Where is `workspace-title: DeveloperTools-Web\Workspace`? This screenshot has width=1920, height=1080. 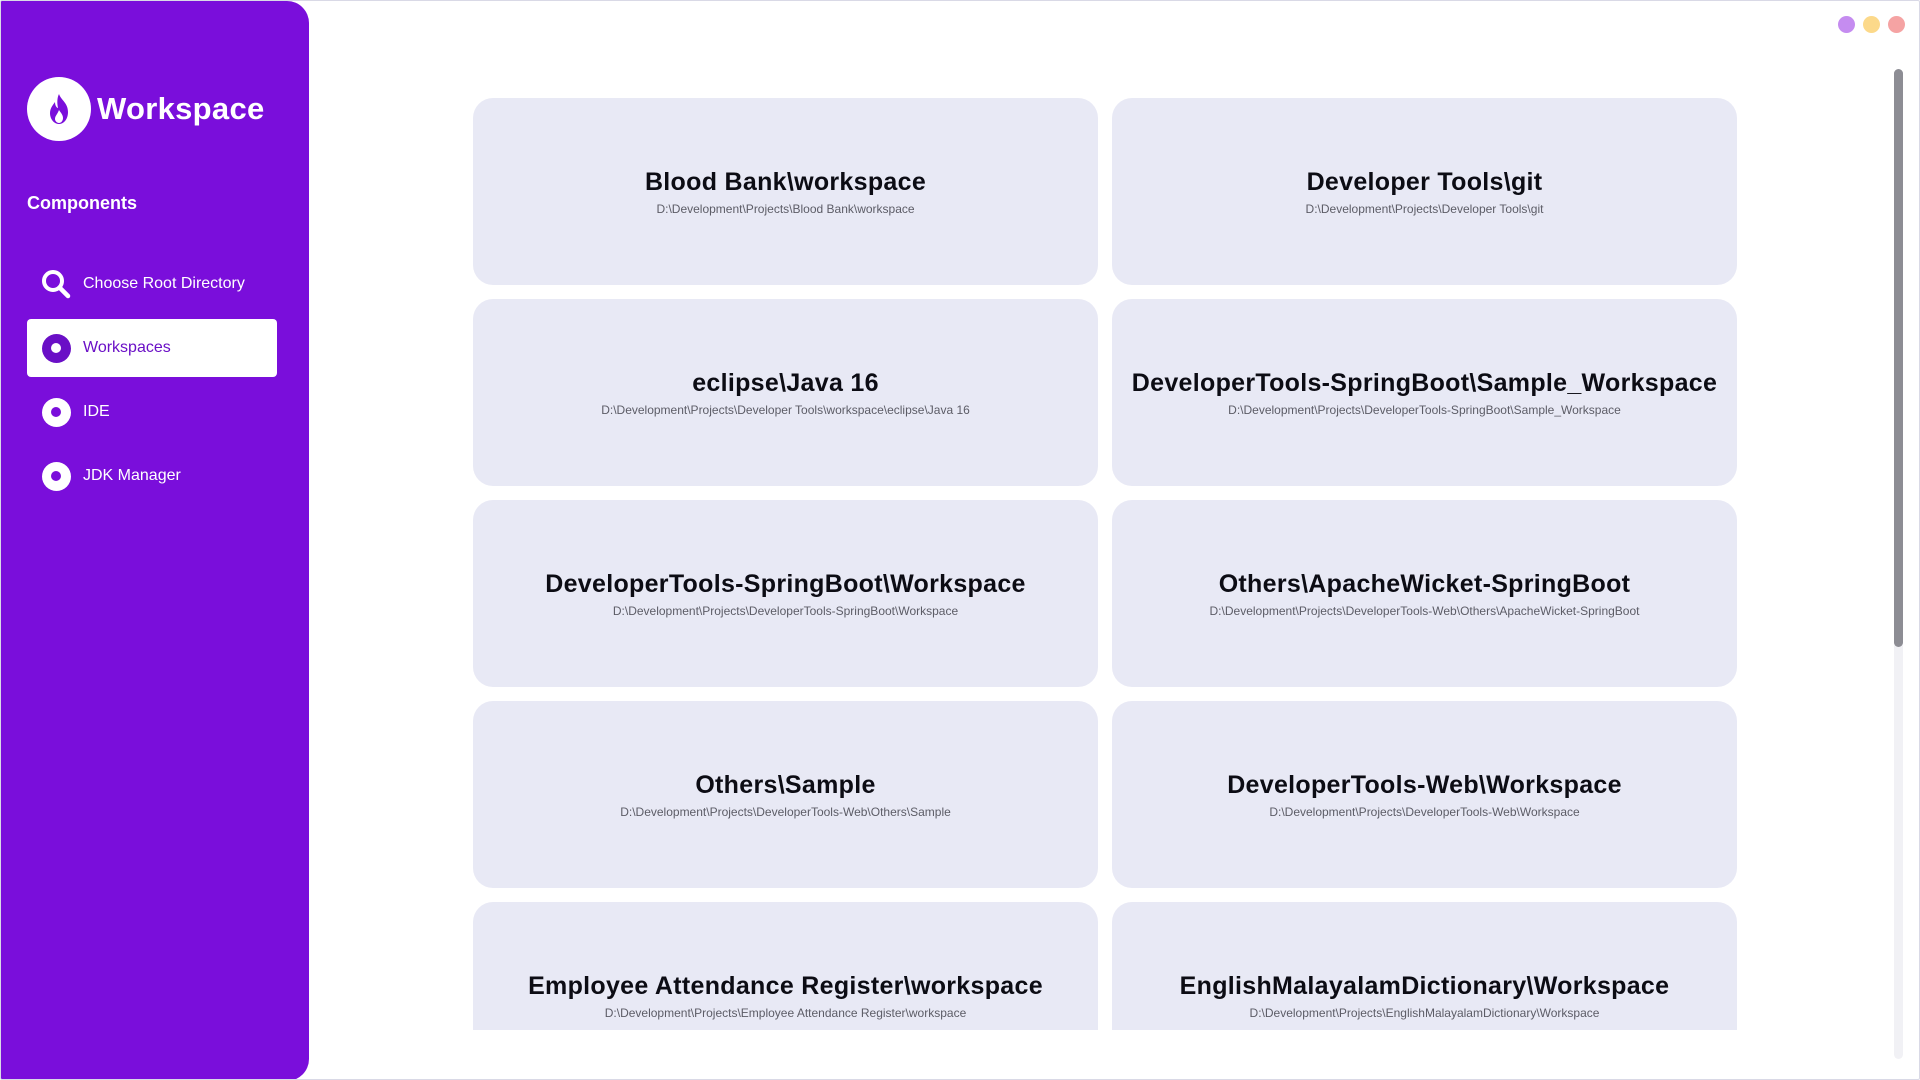 workspace-title: DeveloperTools-Web\Workspace is located at coordinates (1424, 785).